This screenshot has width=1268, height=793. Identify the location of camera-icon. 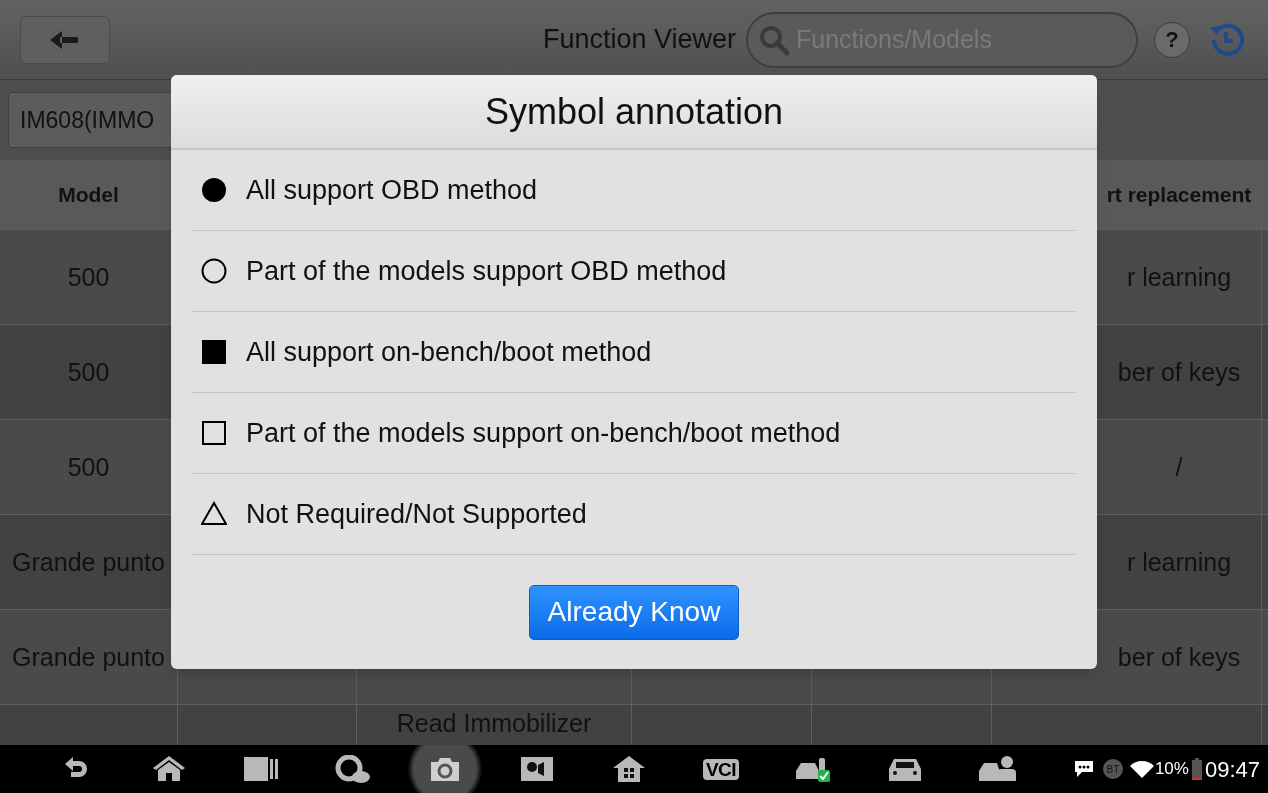
(445, 769).